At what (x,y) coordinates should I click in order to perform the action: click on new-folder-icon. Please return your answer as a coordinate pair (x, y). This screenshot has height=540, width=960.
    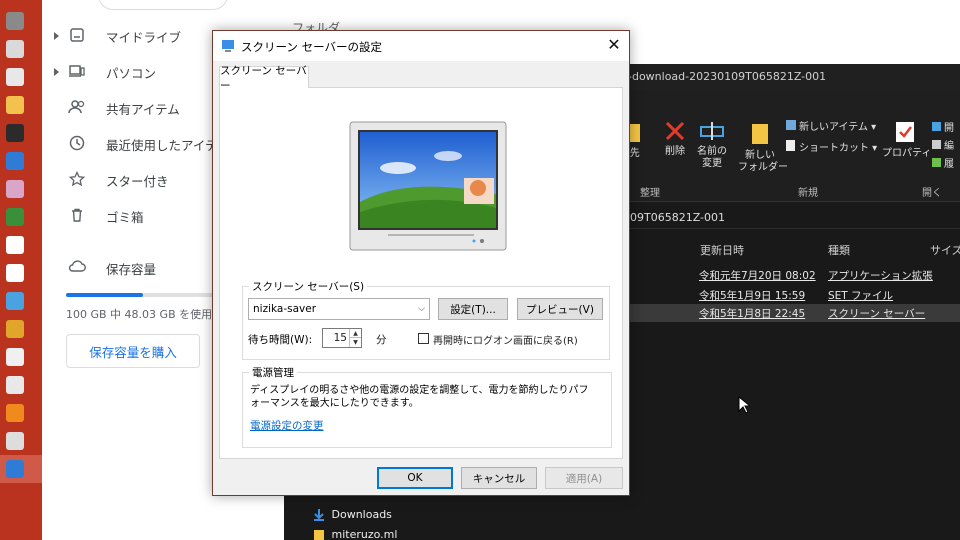
    Looking at the image, I should click on (760, 134).